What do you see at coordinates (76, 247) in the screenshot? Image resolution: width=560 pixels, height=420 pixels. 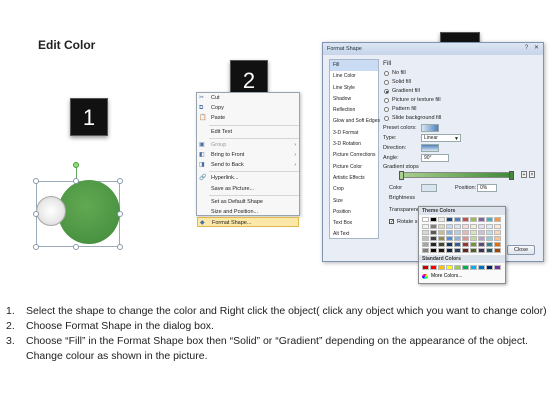 I see `resize-handle-b` at bounding box center [76, 247].